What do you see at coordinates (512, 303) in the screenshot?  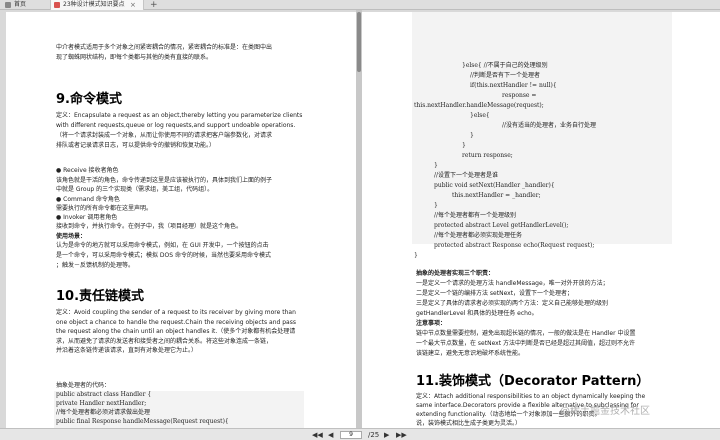 I see `duty-line-3a: 三是定义了具体的请求者必须实现的两个方法：定义自己能够处理的级别` at bounding box center [512, 303].